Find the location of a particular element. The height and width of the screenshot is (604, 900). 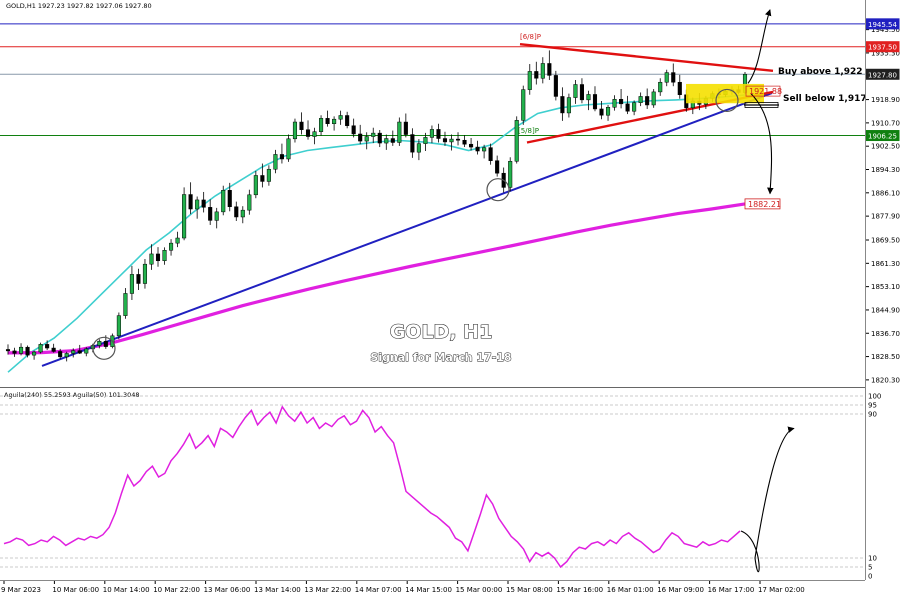

indicator-tick-label: 5 is located at coordinates (870, 568).